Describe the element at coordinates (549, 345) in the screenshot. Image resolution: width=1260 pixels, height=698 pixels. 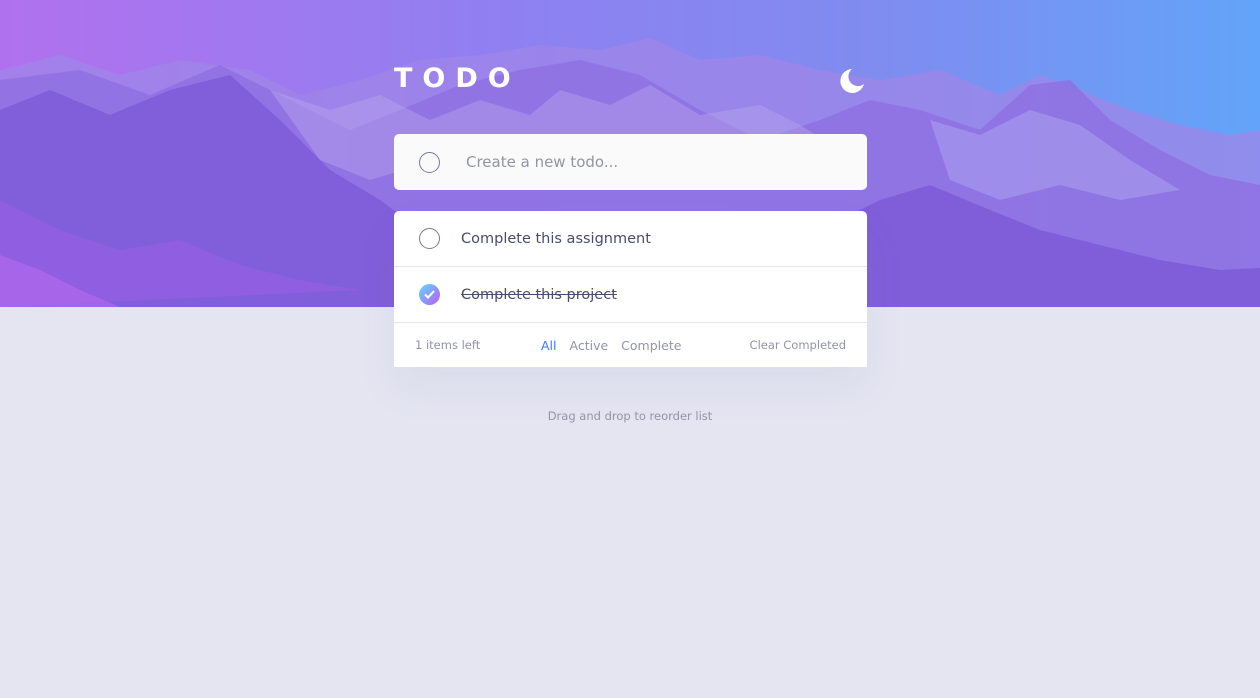
I see `filter-all: All` at that location.